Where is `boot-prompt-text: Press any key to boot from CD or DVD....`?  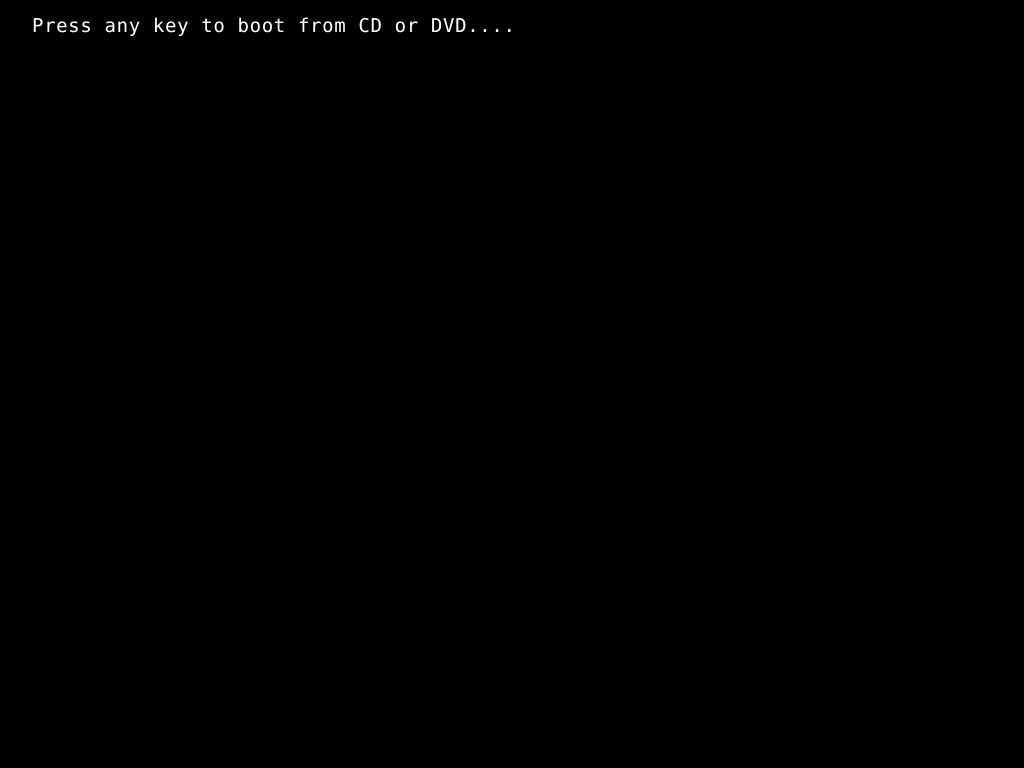 boot-prompt-text: Press any key to boot from CD or DVD.... is located at coordinates (274, 26).